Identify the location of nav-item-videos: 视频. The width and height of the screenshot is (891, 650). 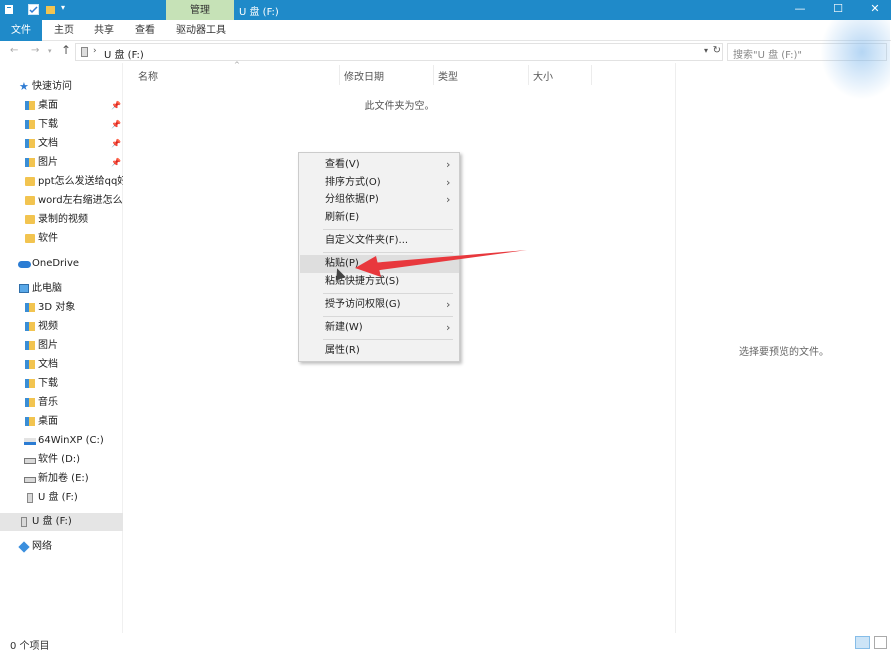
(61, 327).